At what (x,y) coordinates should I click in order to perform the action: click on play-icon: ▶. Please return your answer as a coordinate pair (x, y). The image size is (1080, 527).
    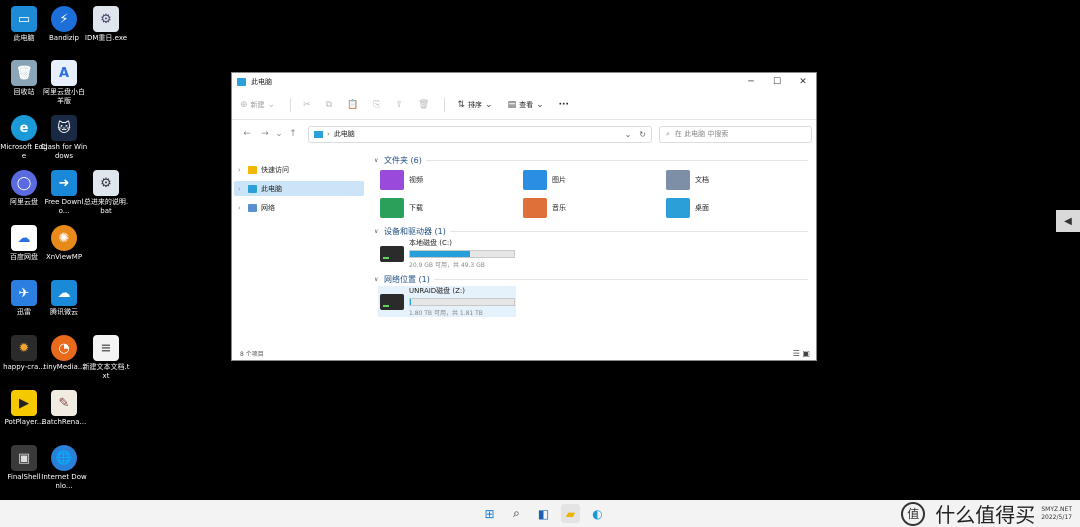
    Looking at the image, I should click on (24, 403).